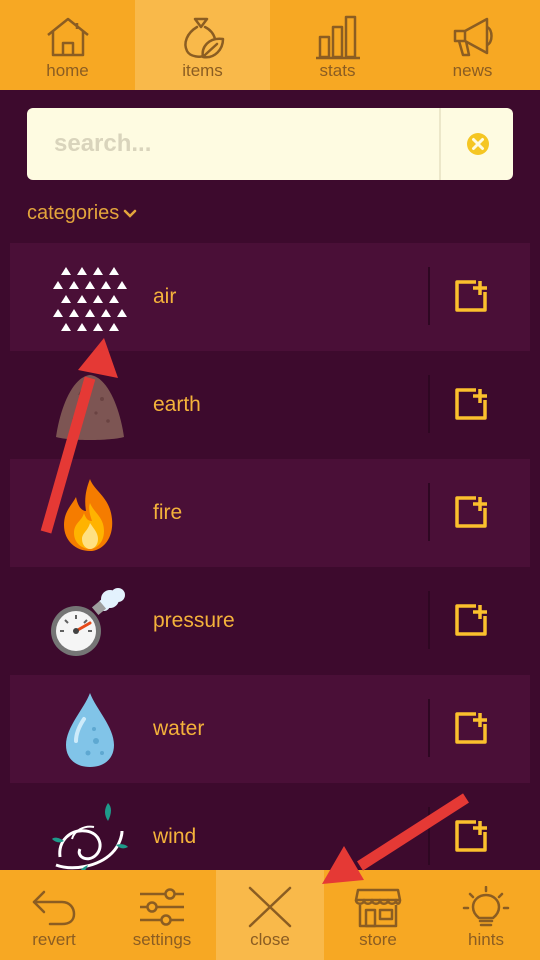 This screenshot has height=960, width=540. I want to click on list-item-fire: fire, so click(270, 513).